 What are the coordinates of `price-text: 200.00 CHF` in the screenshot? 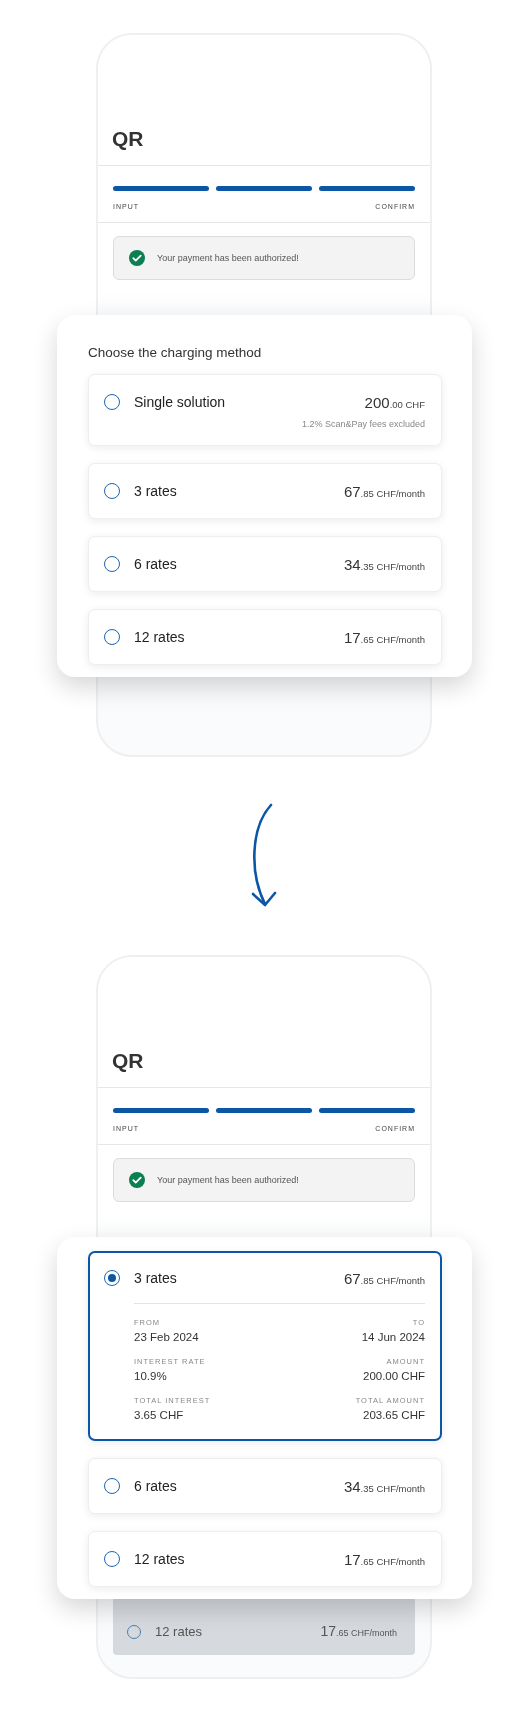 It's located at (394, 402).